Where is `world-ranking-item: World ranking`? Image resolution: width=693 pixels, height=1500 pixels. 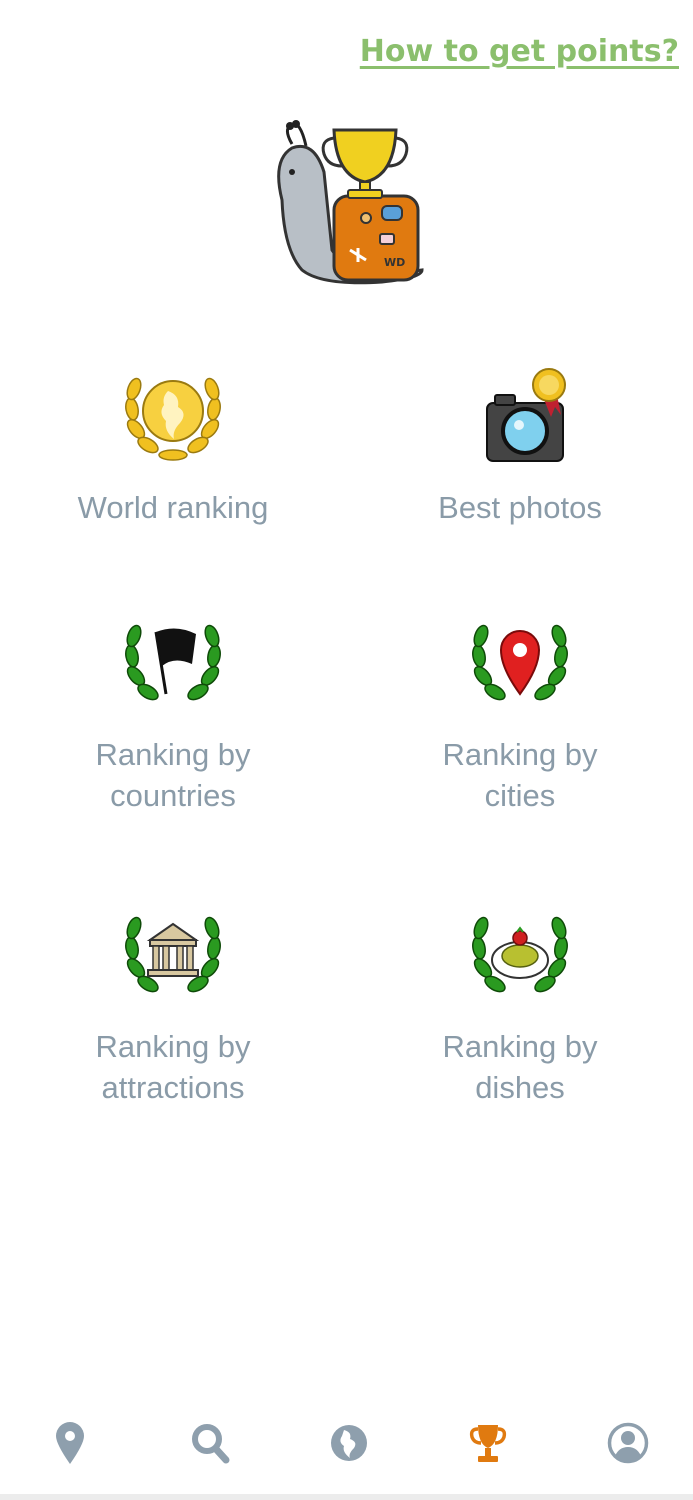 world-ranking-item: World ranking is located at coordinates (173, 446).